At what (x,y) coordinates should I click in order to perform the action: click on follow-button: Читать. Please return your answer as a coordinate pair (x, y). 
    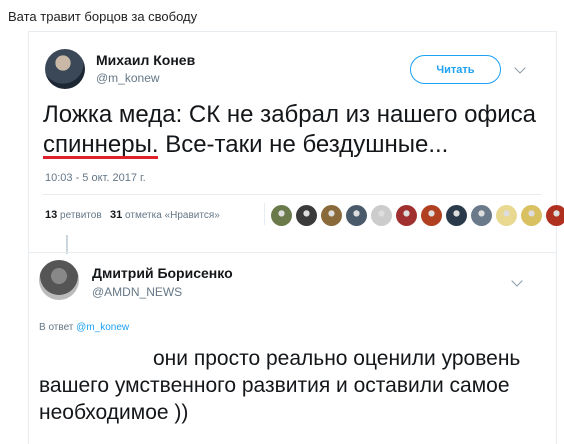
    Looking at the image, I should click on (455, 69).